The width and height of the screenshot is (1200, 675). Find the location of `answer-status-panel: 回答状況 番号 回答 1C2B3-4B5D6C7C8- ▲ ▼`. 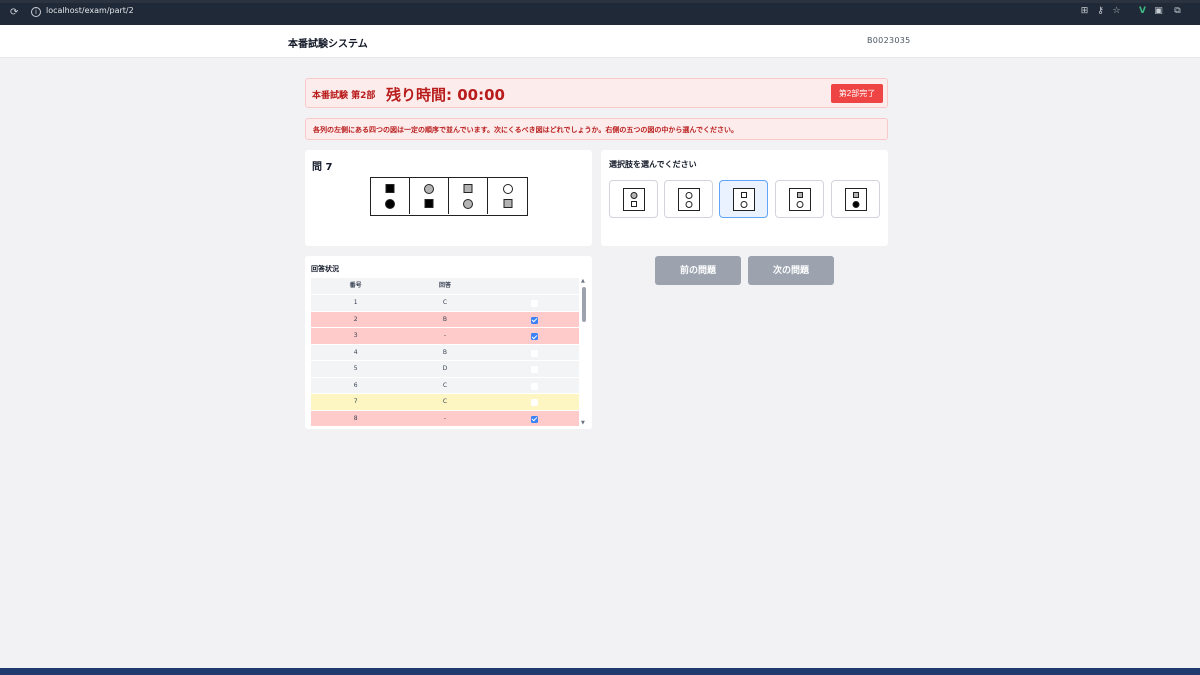

answer-status-panel: 回答状況 番号 回答 1C2B3-4B5D6C7C8- ▲ ▼ is located at coordinates (448, 342).